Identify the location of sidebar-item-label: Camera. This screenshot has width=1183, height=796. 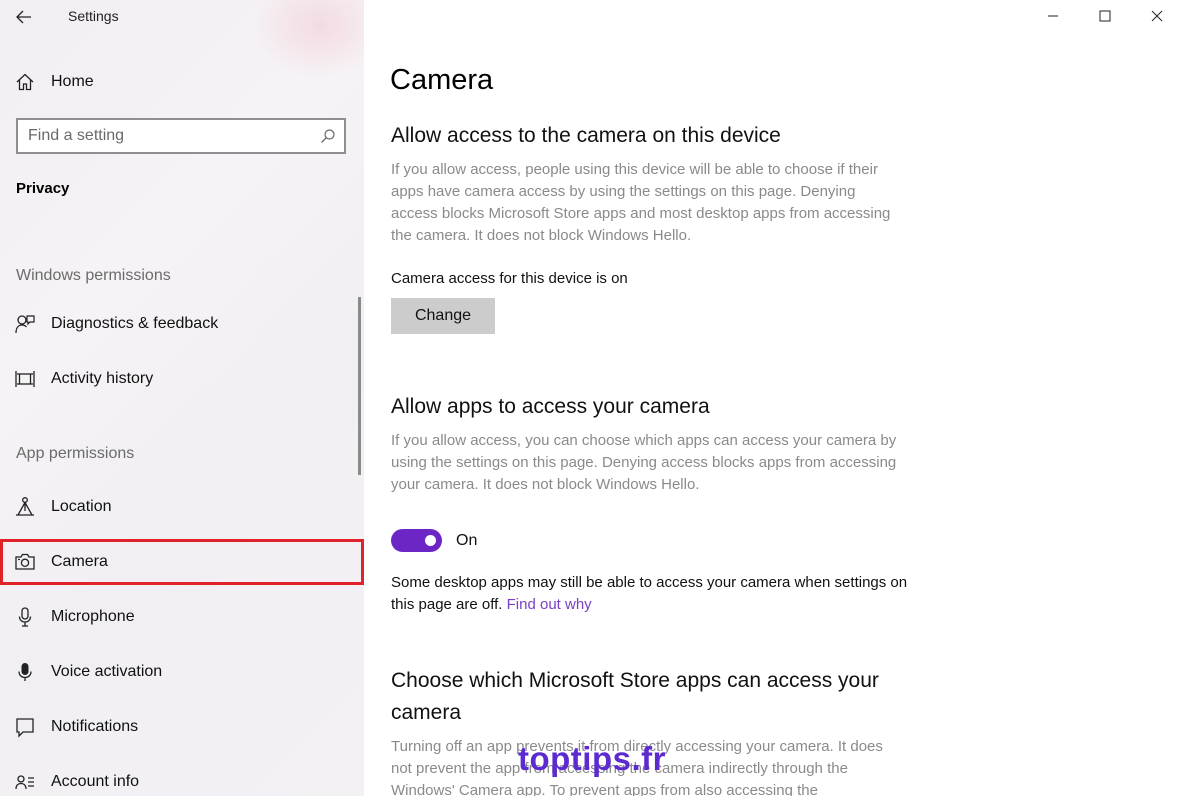
(79, 561).